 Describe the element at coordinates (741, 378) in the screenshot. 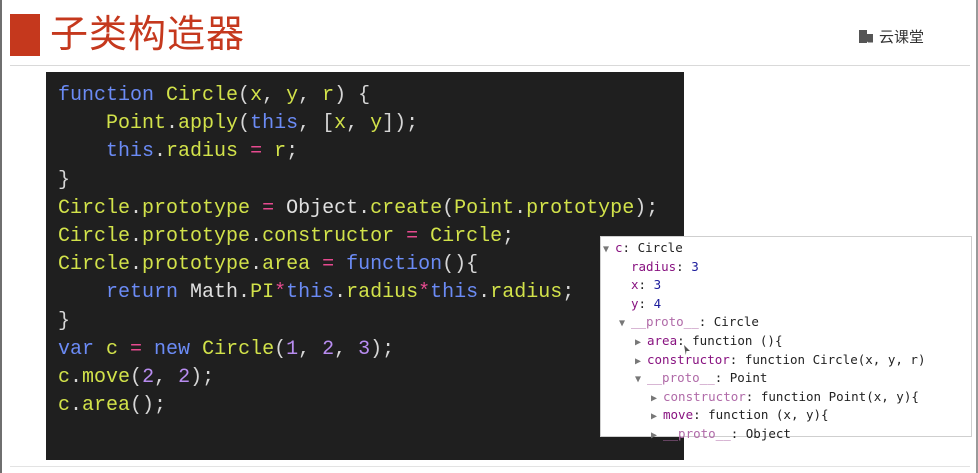

I see `property-value: : Point` at that location.